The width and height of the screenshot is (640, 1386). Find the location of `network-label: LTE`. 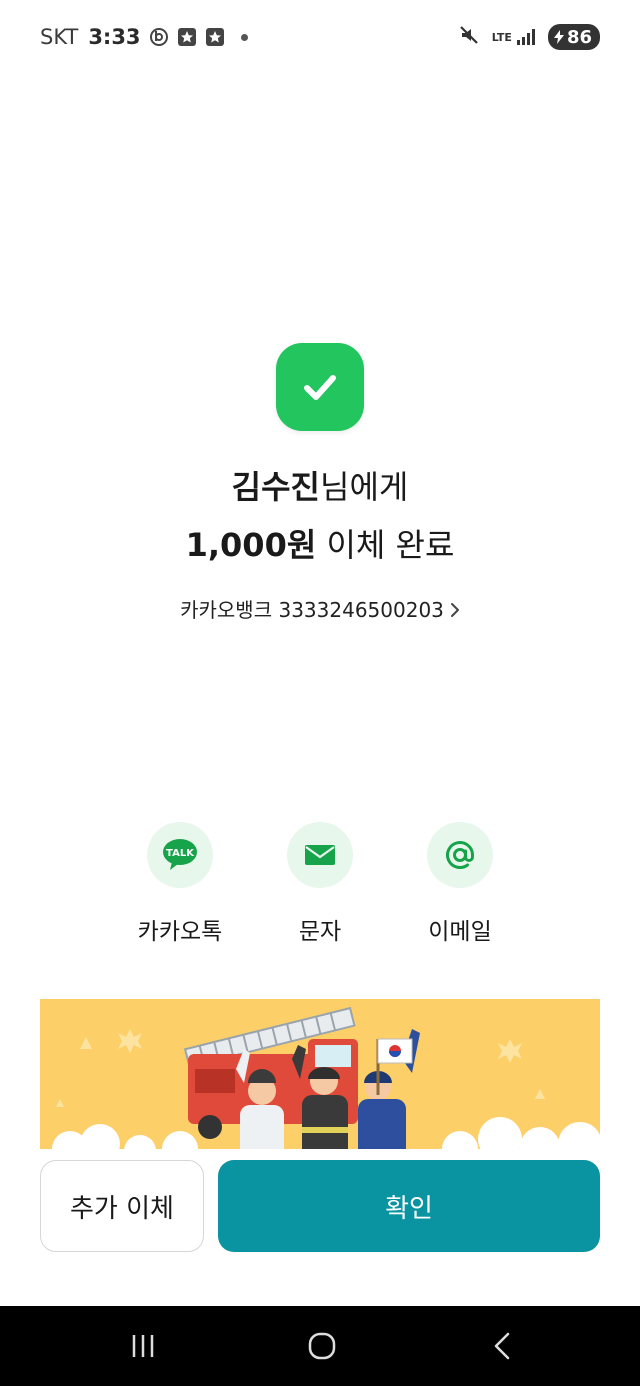

network-label: LTE is located at coordinates (501, 37).